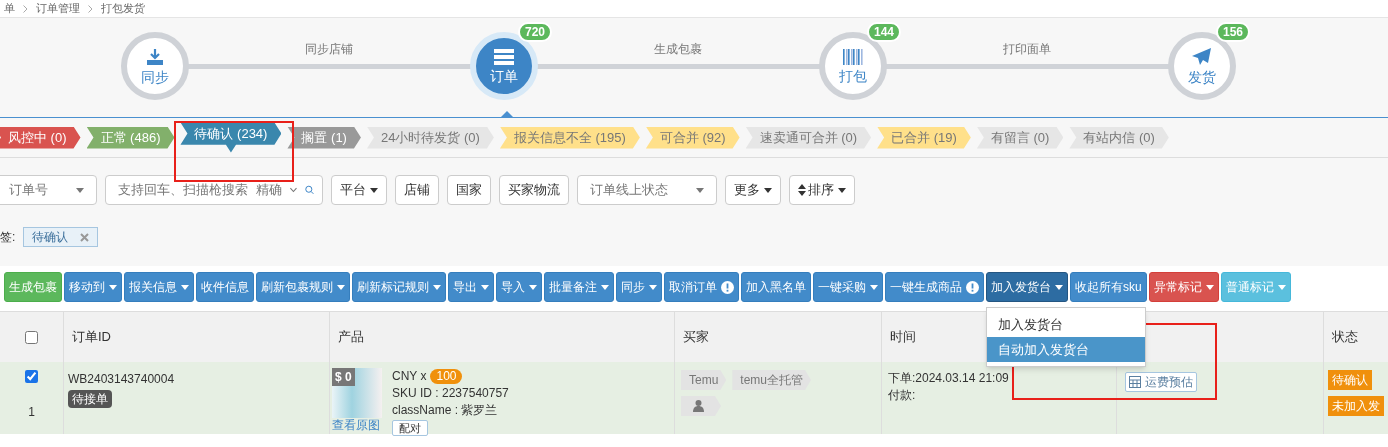  I want to click on sku-text: SKU ID : 2237540757, so click(450, 393).